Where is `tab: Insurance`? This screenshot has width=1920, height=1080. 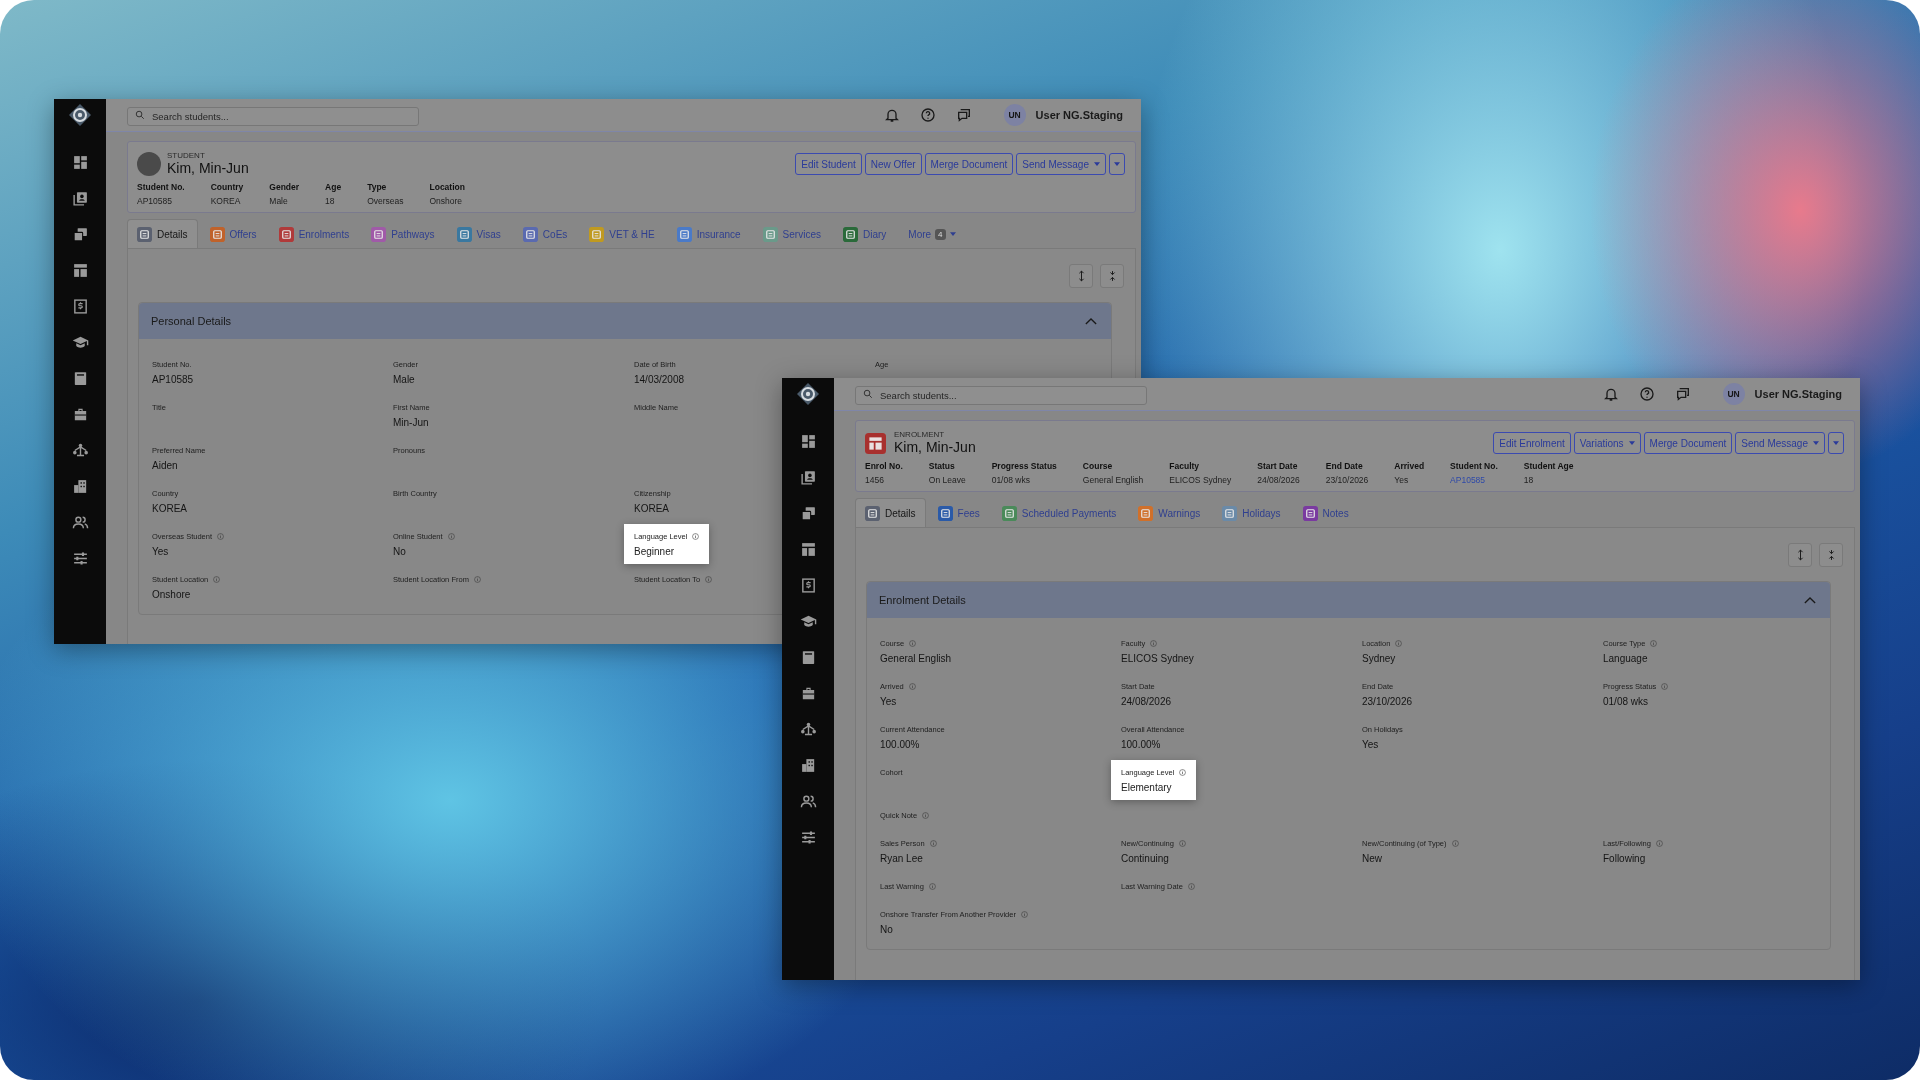
tab: Insurance is located at coordinates (708, 233).